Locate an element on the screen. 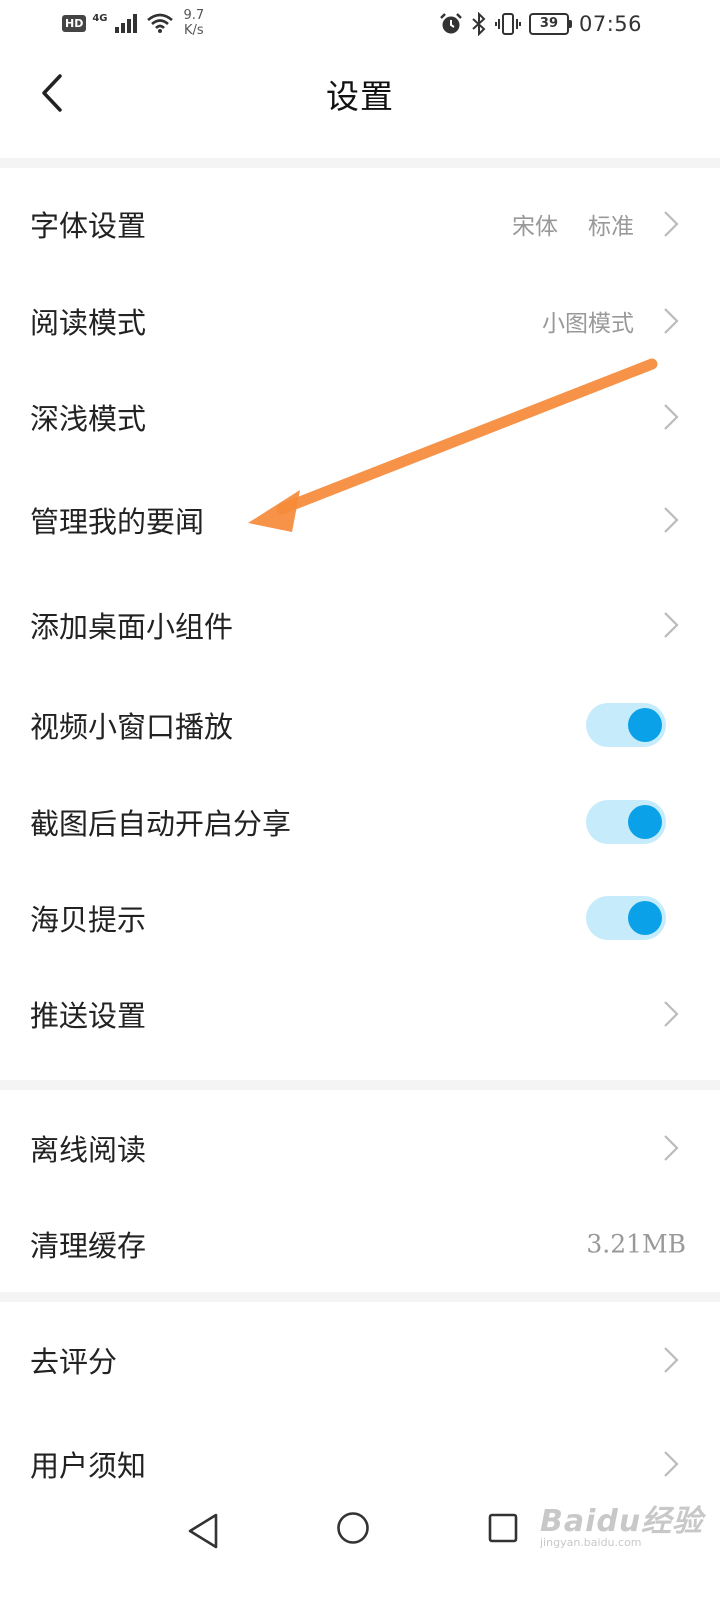 This screenshot has width=720, height=1600. network-speed: 9.7 K/s is located at coordinates (194, 23).